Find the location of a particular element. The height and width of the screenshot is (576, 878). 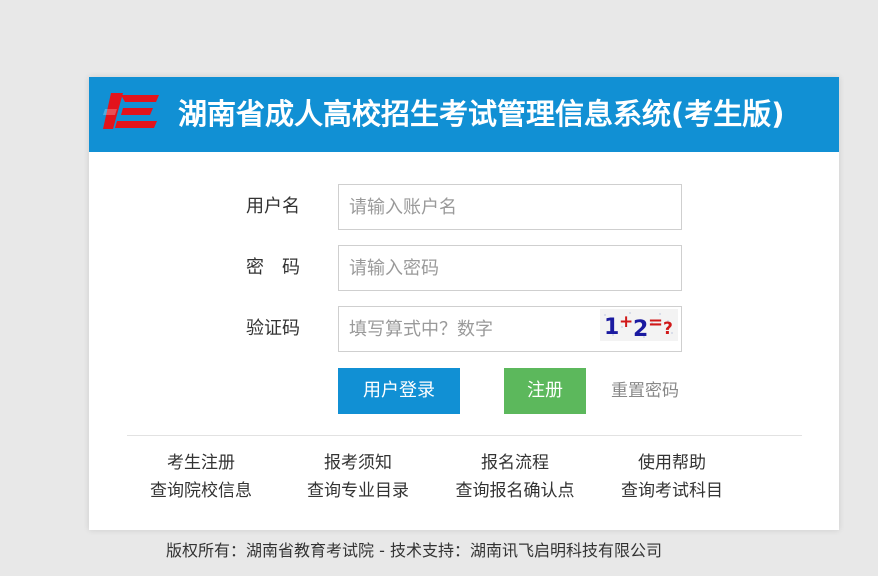

reset-password-link: 重置密码 is located at coordinates (645, 391).